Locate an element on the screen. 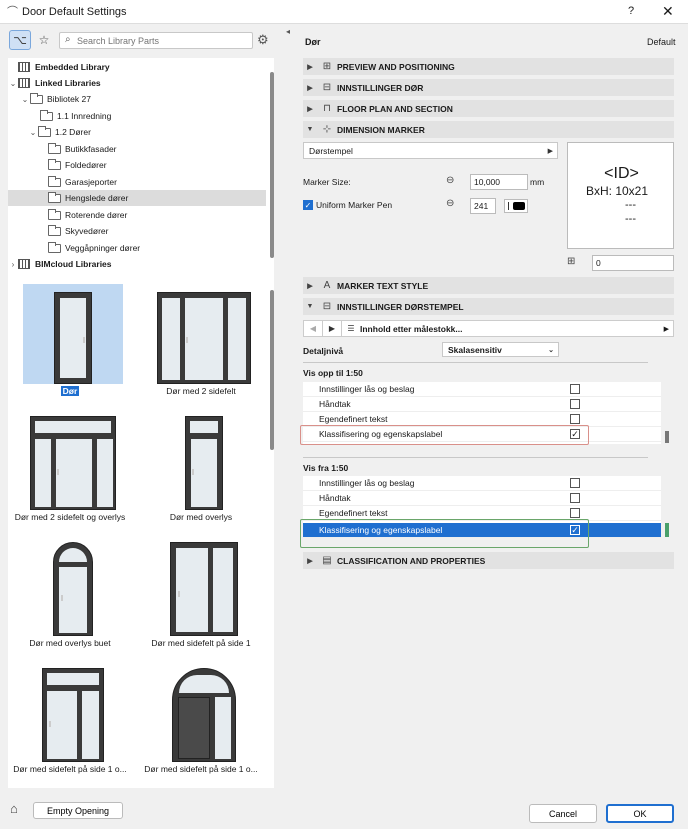 Image resolution: width=688 pixels, height=829 pixels. section-preview: ▶ ⊞ PREVIEW AND POSITIONING is located at coordinates (488, 66).